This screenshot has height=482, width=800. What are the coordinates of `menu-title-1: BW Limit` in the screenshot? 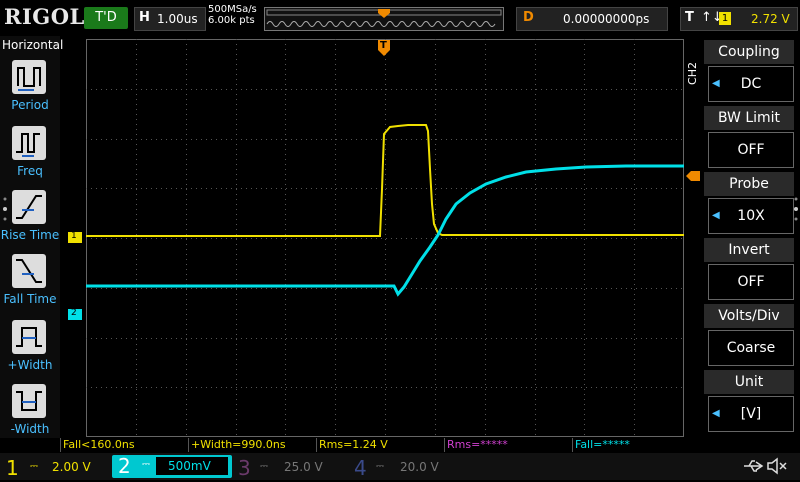 It's located at (749, 118).